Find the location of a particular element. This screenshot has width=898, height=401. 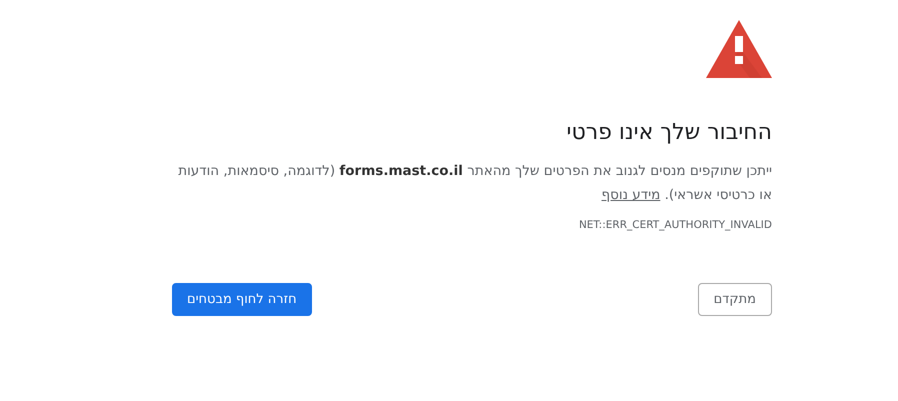

error-code: NET::ERR_CERT_AUTHORITY_INVALID is located at coordinates (675, 225).